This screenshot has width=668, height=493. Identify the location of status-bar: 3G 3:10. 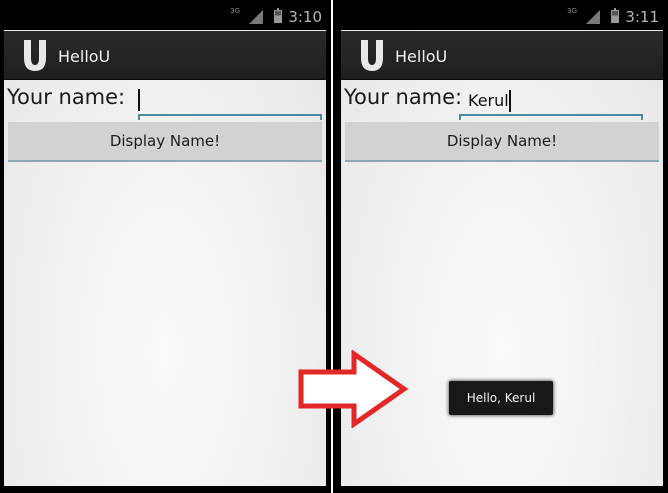
(165, 17).